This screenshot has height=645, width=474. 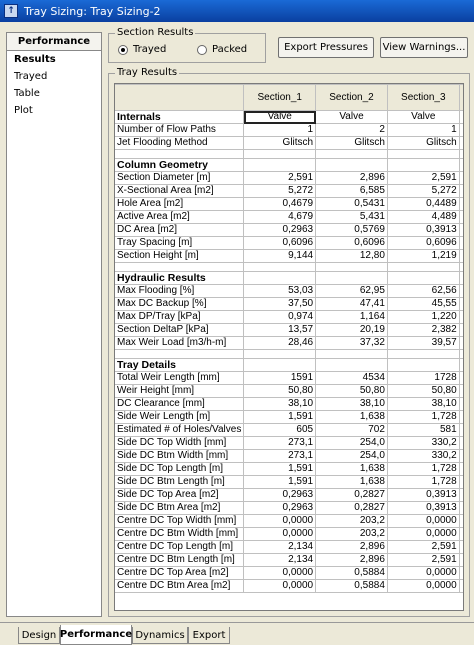 What do you see at coordinates (54, 59) in the screenshot?
I see `nav-item-results: Results` at bounding box center [54, 59].